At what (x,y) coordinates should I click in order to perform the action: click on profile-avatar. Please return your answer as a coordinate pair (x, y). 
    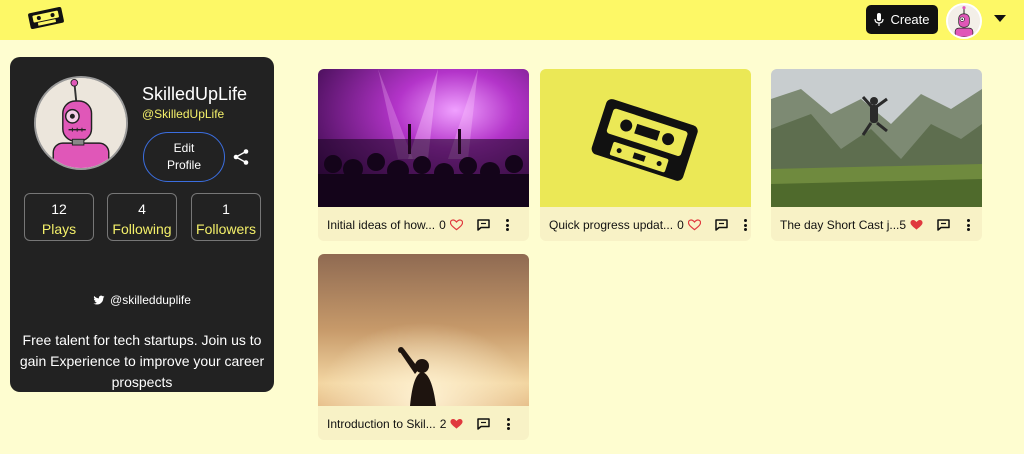
    Looking at the image, I should click on (81, 123).